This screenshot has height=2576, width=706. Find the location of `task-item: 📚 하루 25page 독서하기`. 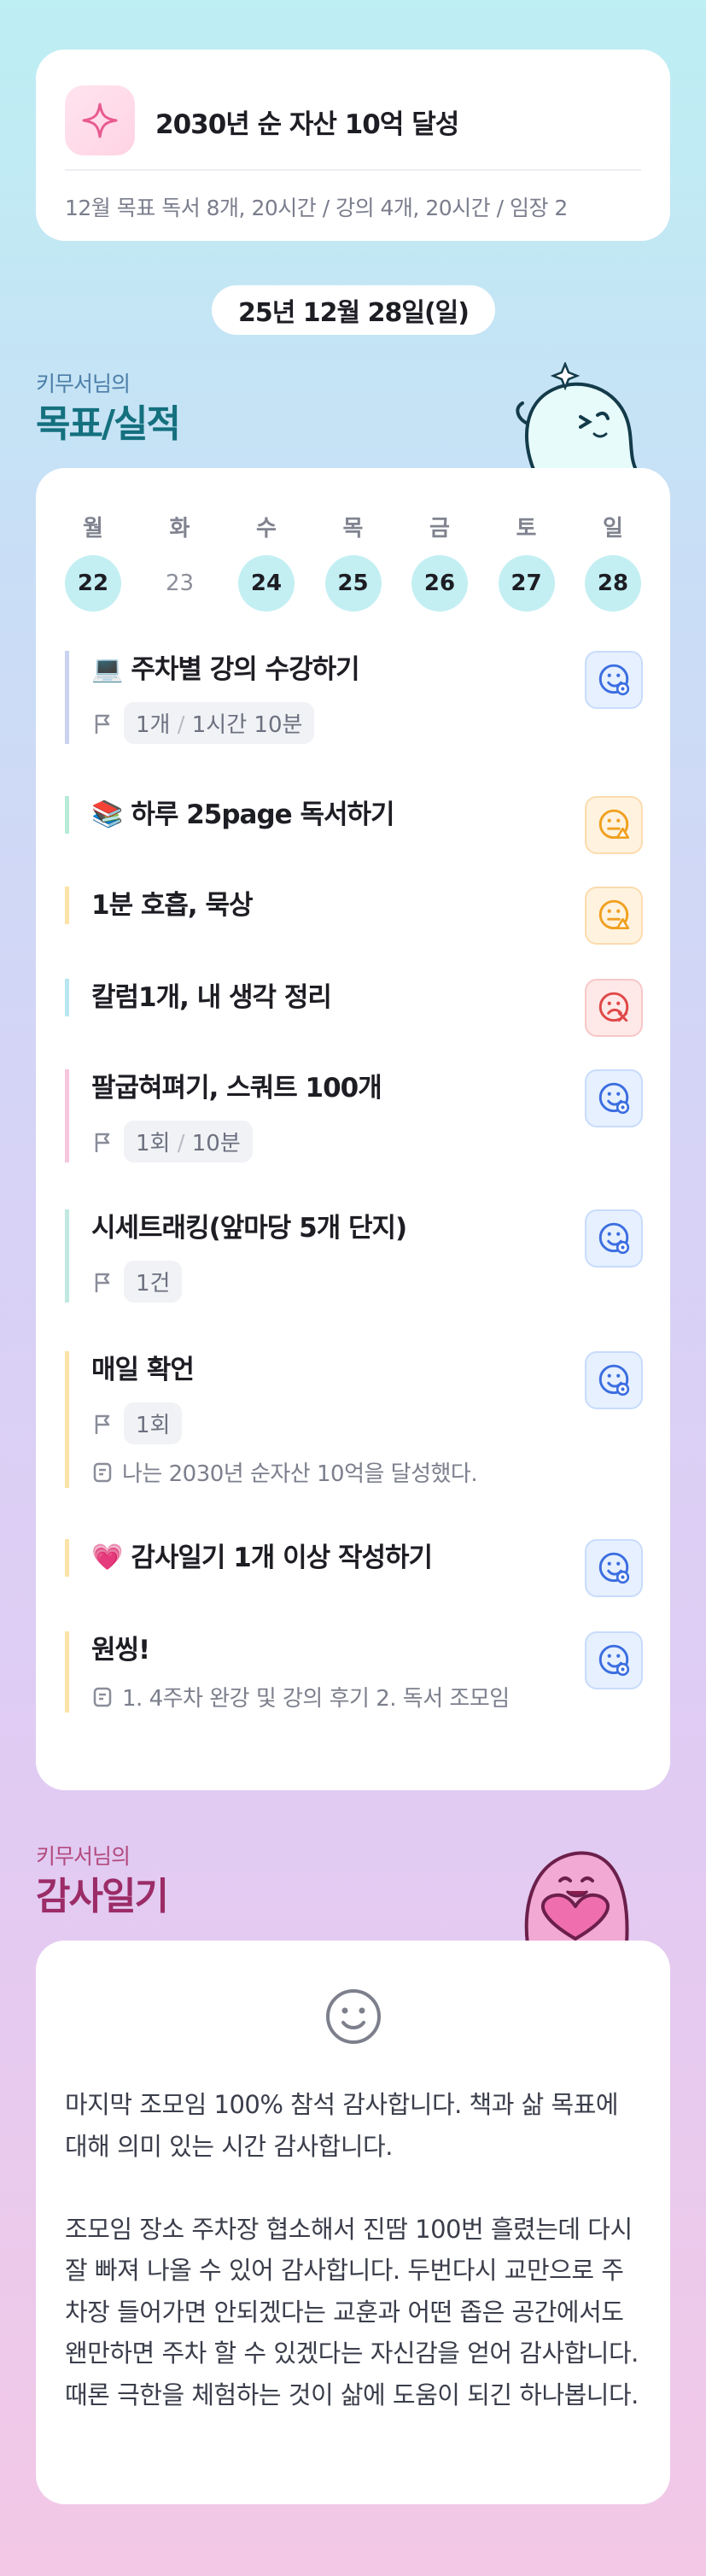

task-item: 📚 하루 25page 독서하기 is located at coordinates (354, 825).